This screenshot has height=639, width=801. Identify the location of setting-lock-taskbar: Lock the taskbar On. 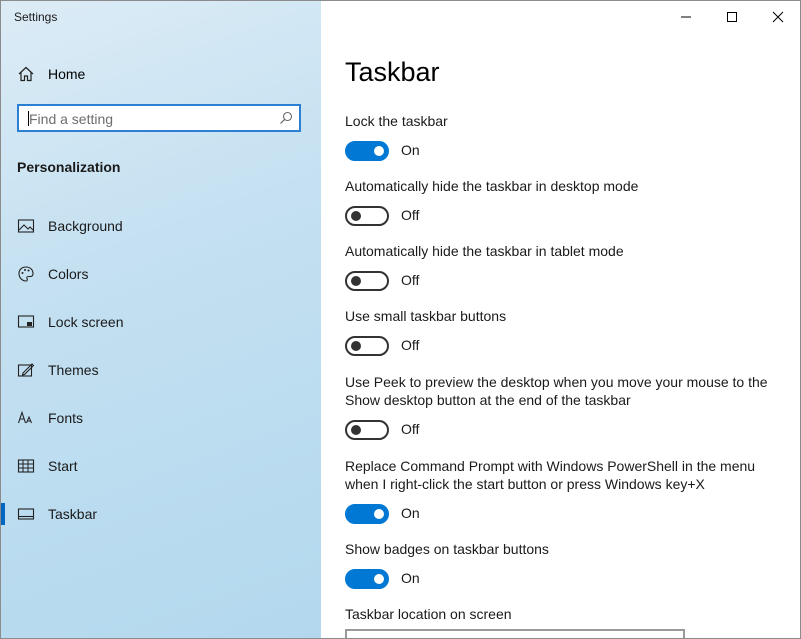
(565, 137).